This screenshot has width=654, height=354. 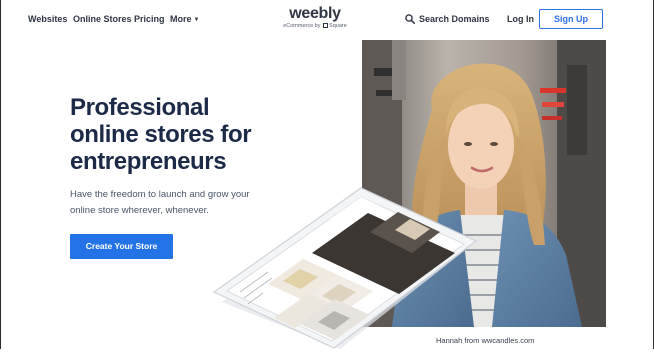 What do you see at coordinates (410, 19) in the screenshot?
I see `search-icon` at bounding box center [410, 19].